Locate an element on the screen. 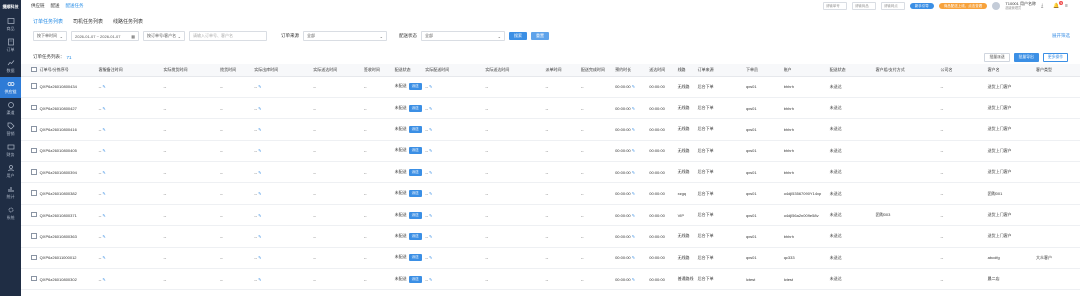  tab-order-tasks: 订单任务列表 is located at coordinates (48, 23).